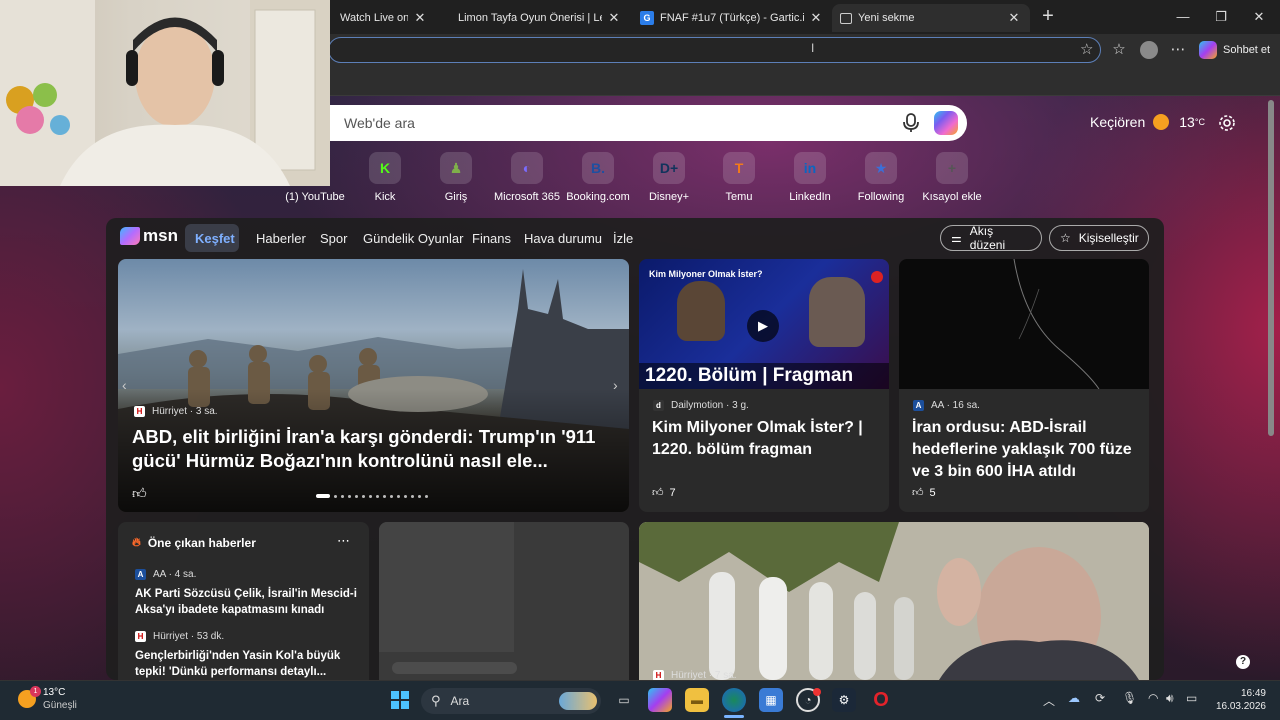 This screenshot has height=720, width=1280. I want to click on star-edit-icon: ☆, so click(1065, 238).